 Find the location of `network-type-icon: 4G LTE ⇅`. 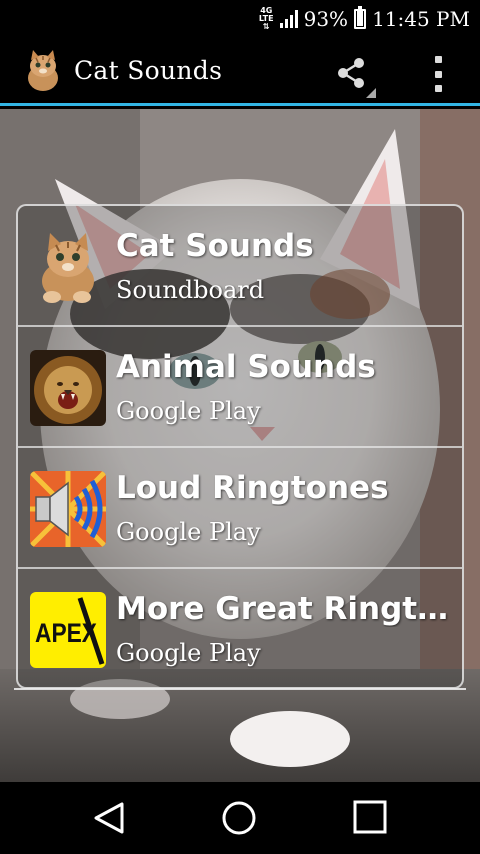

network-type-icon: 4G LTE ⇅ is located at coordinates (266, 18).